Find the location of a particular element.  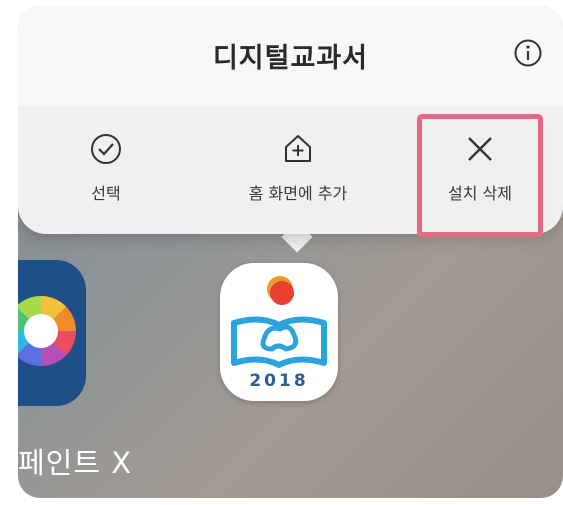

paint-x-app-icon is located at coordinates (52, 333).